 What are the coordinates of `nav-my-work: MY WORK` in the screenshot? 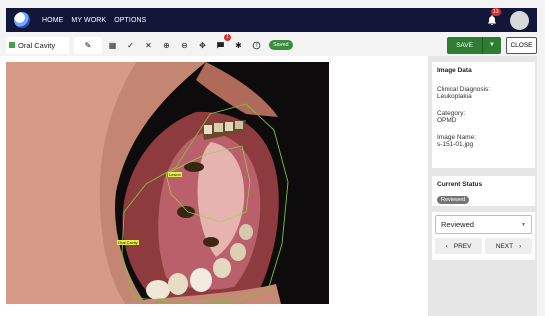 It's located at (88, 20).